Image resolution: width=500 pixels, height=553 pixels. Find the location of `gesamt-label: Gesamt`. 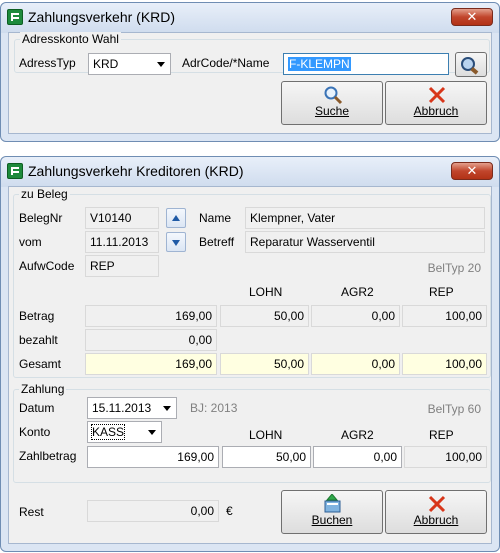

gesamt-label: Gesamt is located at coordinates (40, 364).